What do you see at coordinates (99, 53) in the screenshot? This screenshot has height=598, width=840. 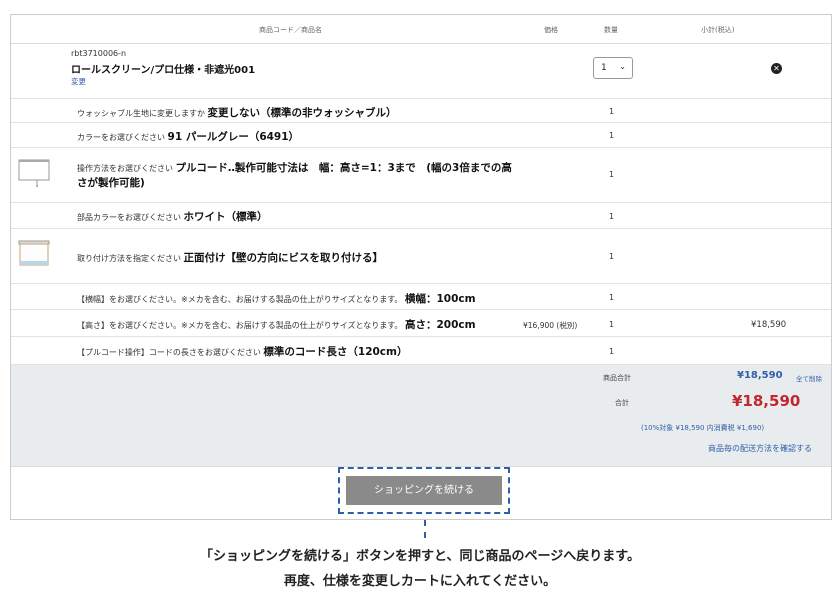 I see `product-code: rbt3710006-n` at bounding box center [99, 53].